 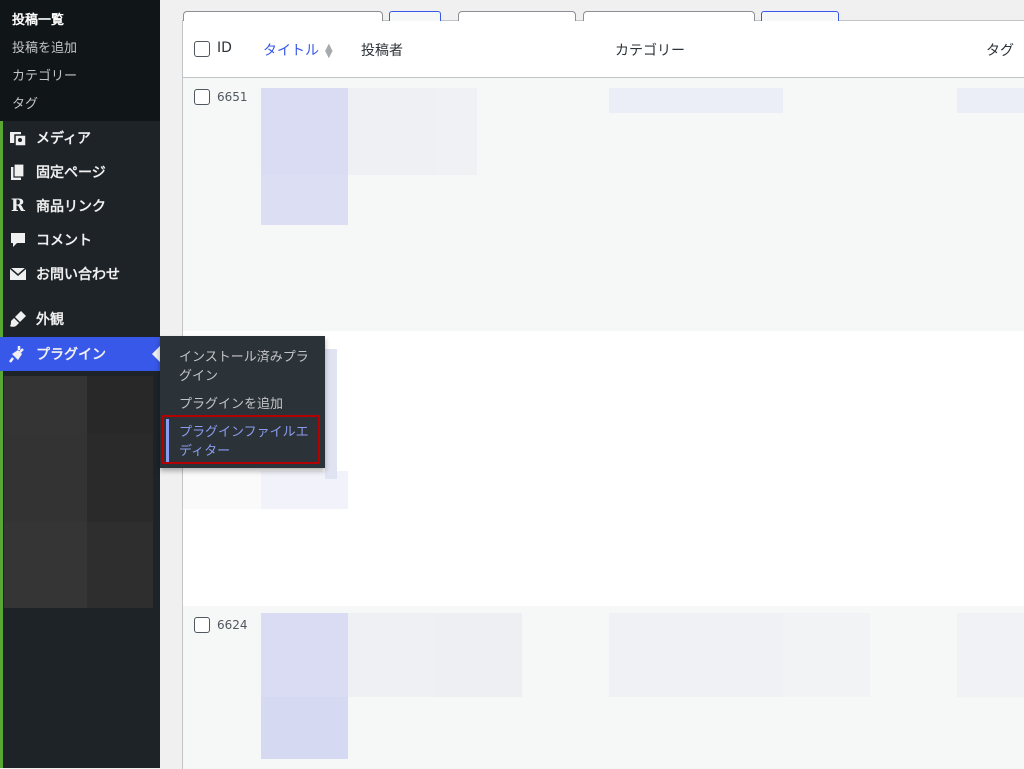 What do you see at coordinates (241, 439) in the screenshot?
I see `highlight-box` at bounding box center [241, 439].